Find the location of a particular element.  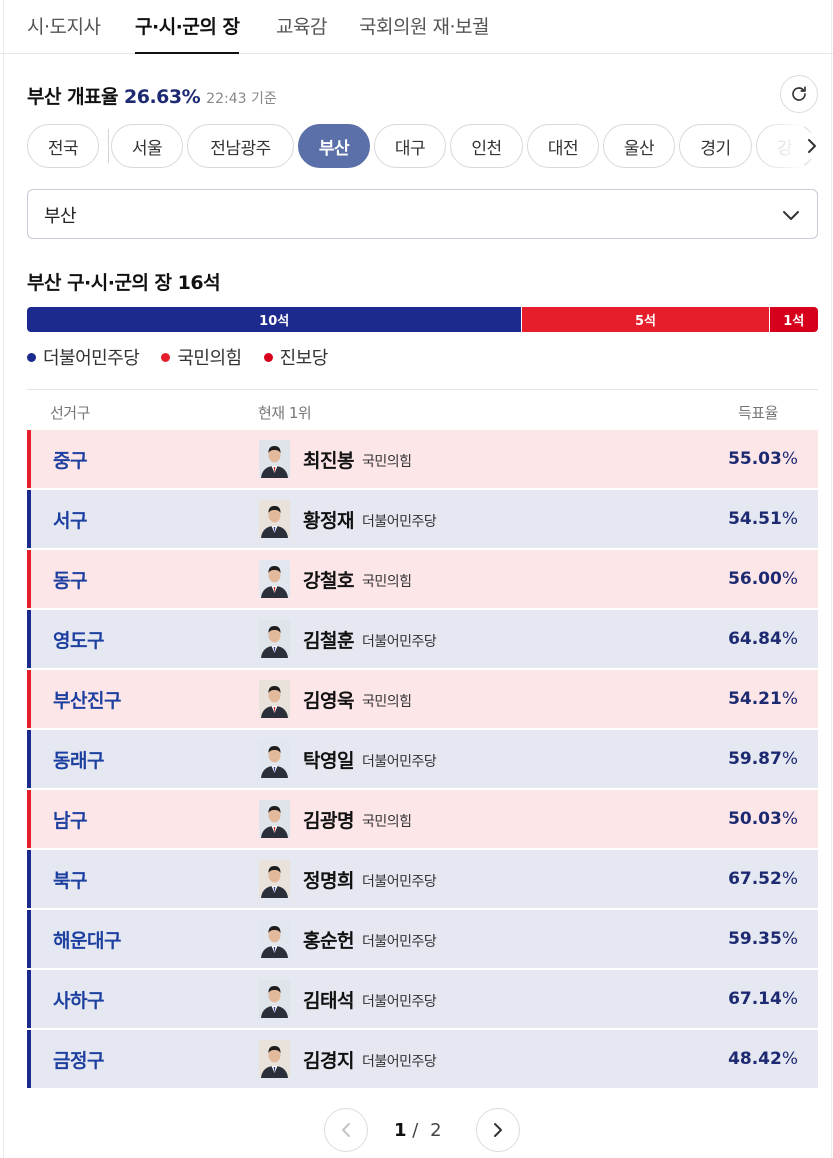

district-name: 금정구 is located at coordinates (78, 1061).